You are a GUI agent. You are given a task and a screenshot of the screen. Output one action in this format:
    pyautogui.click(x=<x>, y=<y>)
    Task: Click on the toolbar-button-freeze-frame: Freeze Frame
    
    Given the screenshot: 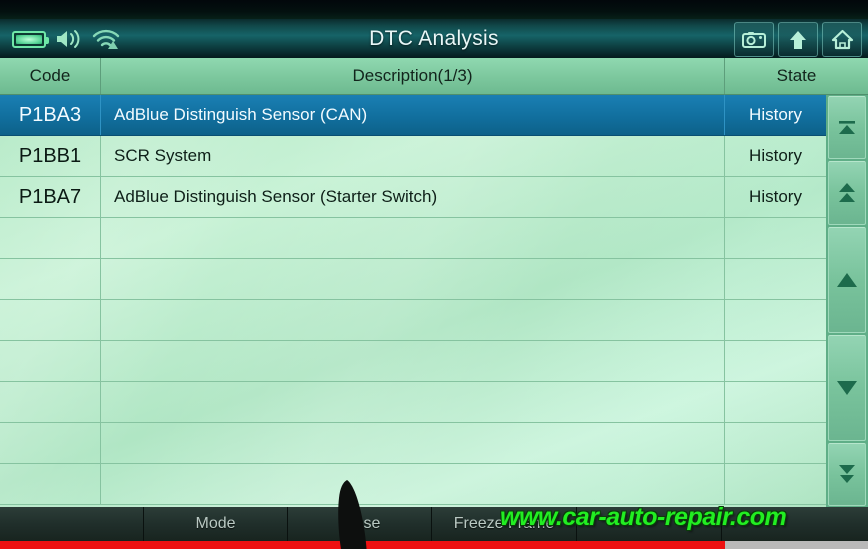 What is the action you would take?
    pyautogui.click(x=504, y=524)
    